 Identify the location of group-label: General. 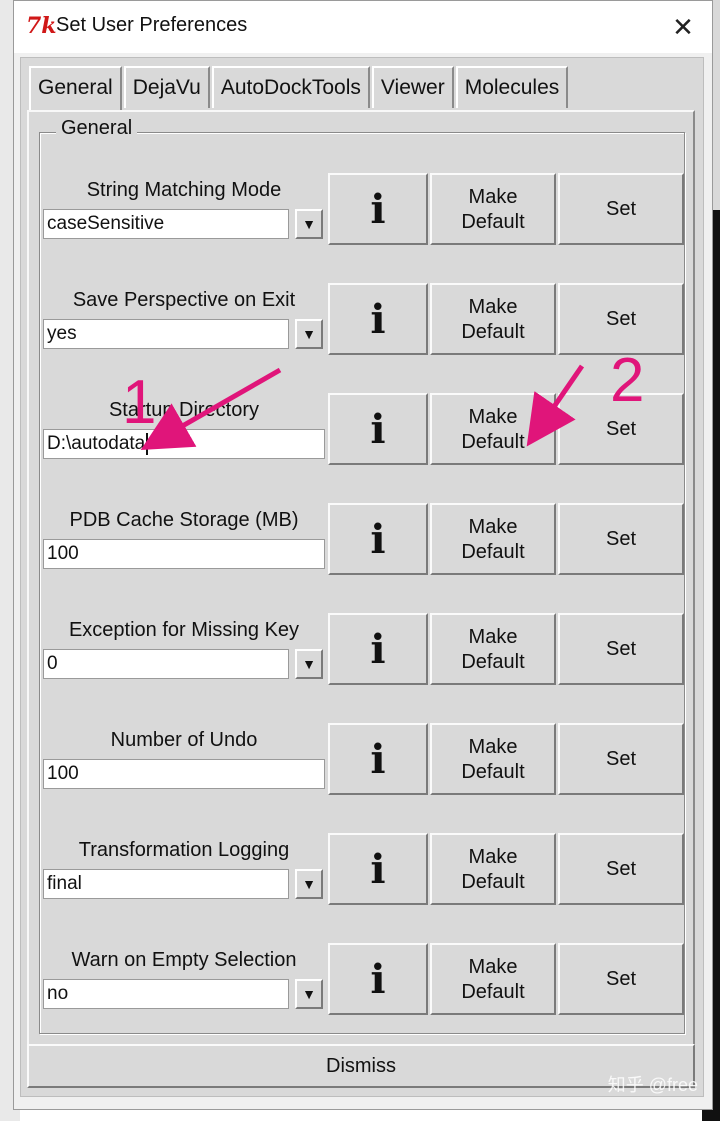
(97, 128).